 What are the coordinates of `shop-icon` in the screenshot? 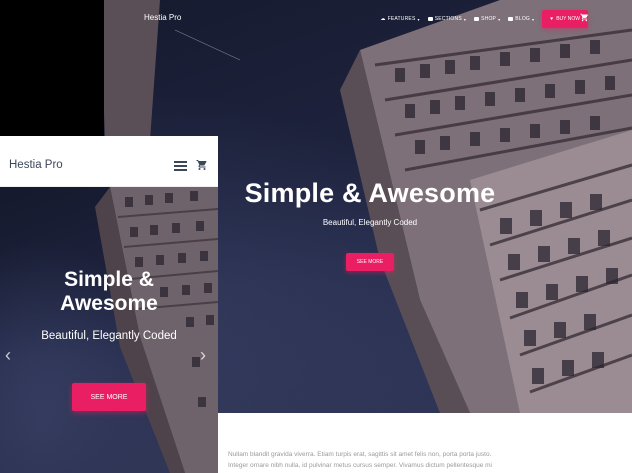 It's located at (477, 19).